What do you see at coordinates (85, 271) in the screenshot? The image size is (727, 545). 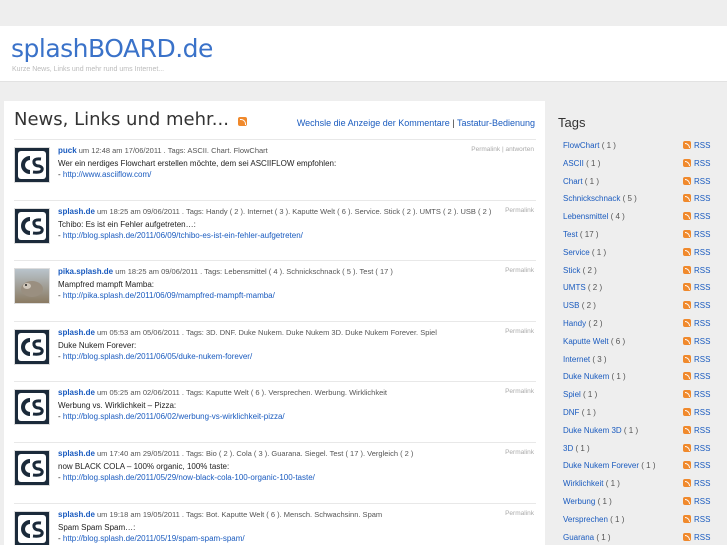 I see `post-author-link: pika.splash.de` at bounding box center [85, 271].